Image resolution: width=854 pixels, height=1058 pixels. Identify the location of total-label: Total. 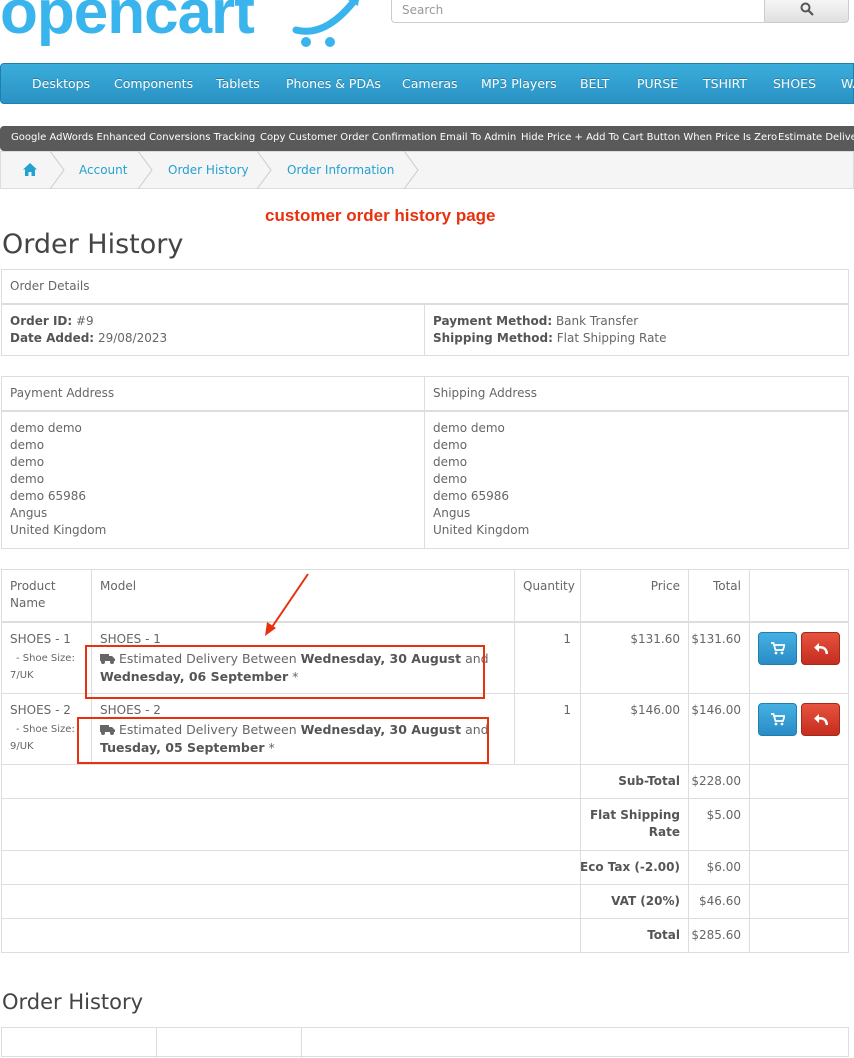
(663, 935).